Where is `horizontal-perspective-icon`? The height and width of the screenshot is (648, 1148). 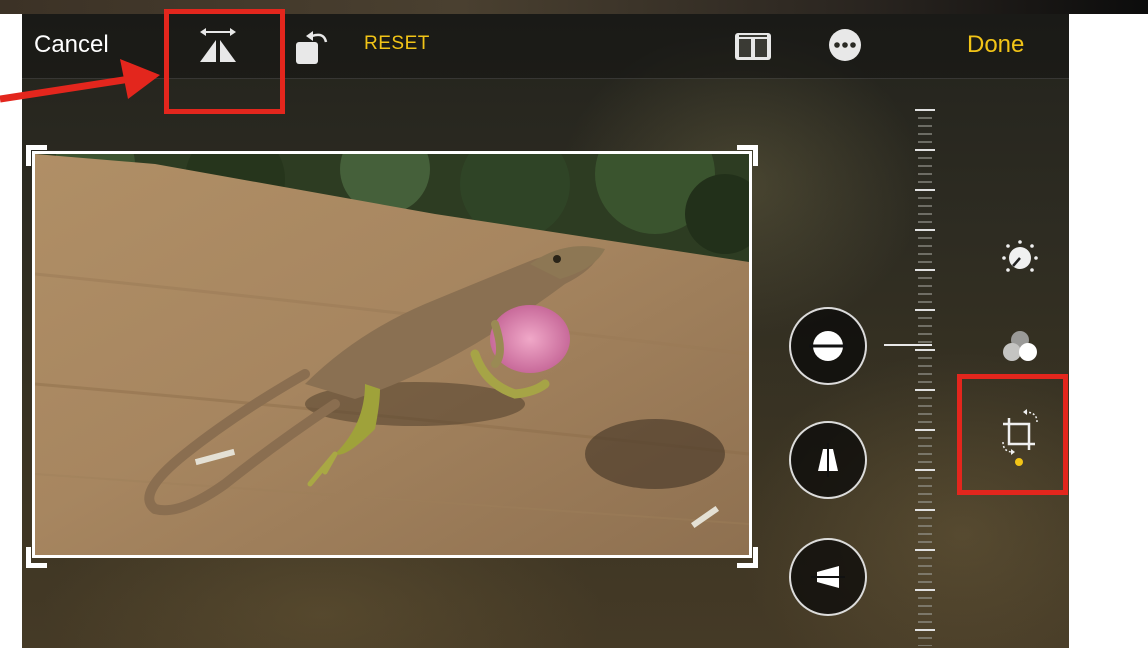
horizontal-perspective-icon is located at coordinates (828, 577).